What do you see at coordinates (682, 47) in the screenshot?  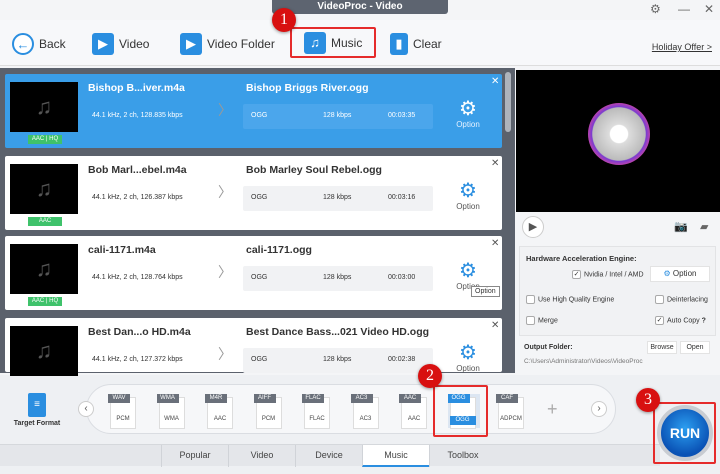 I see `holiday-offer-link: Holiday Offer >` at bounding box center [682, 47].